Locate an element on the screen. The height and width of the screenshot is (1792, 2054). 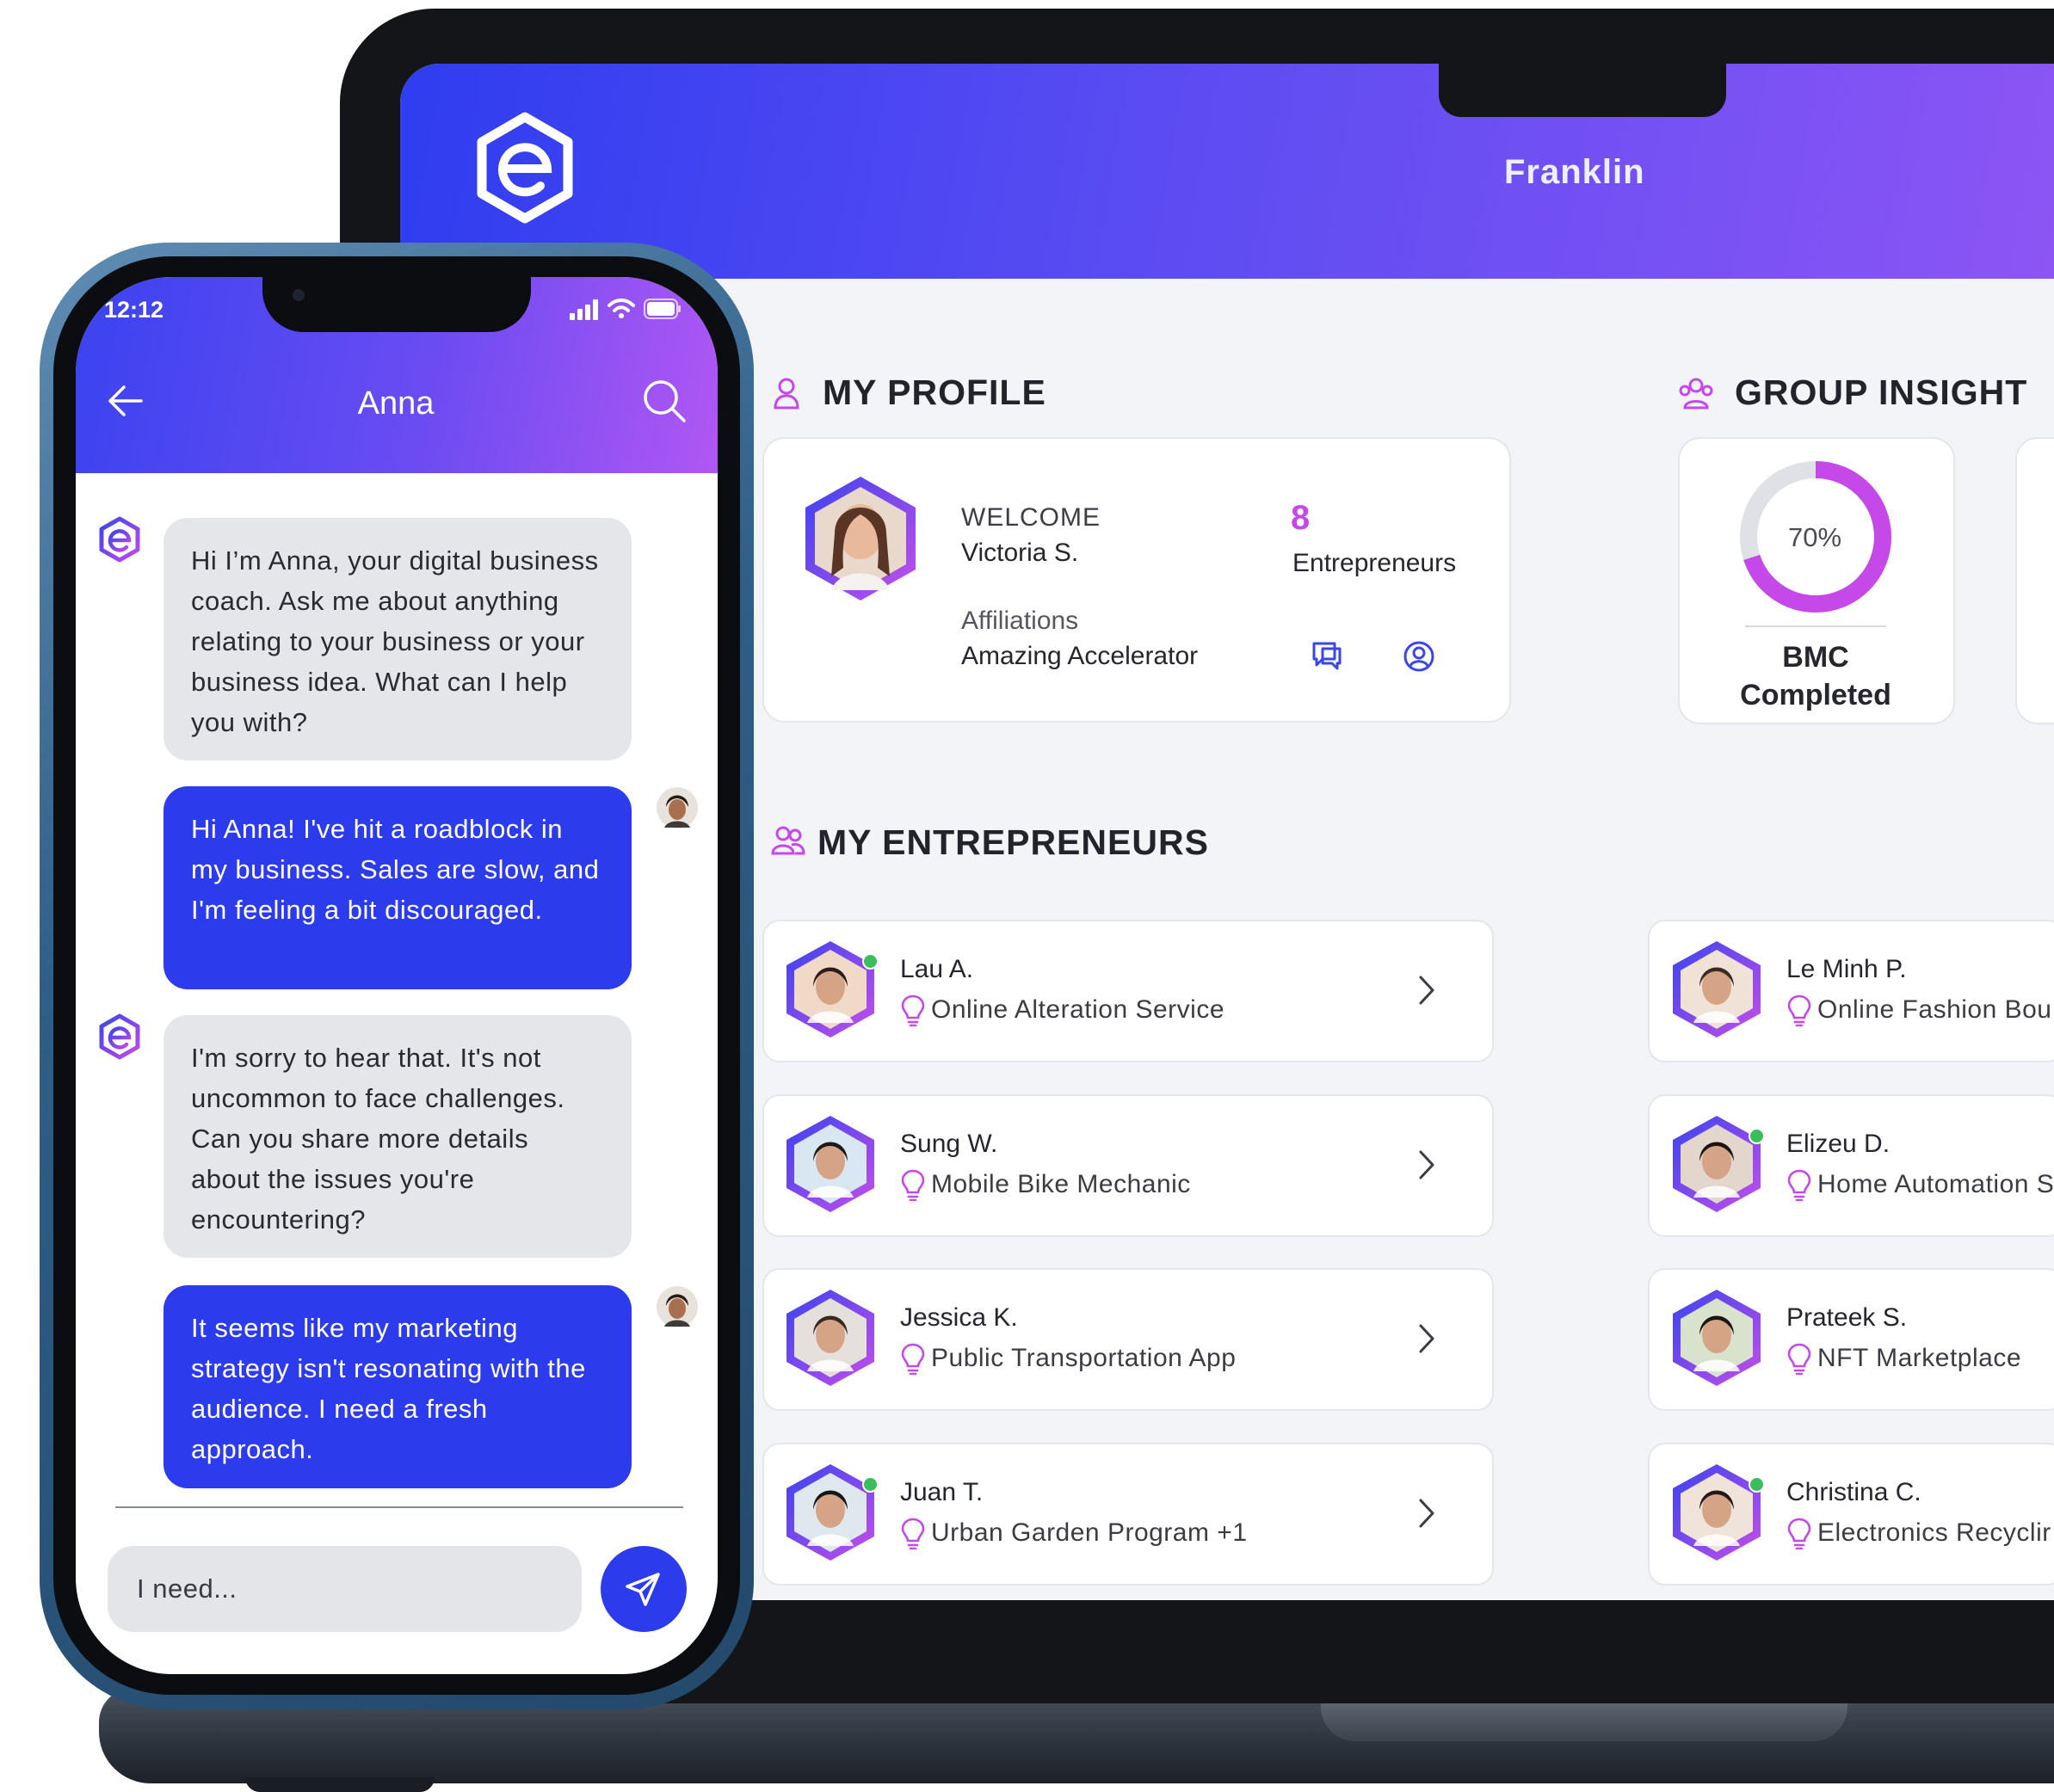
entrepreneur-name: Prateek S. is located at coordinates (1847, 1317).